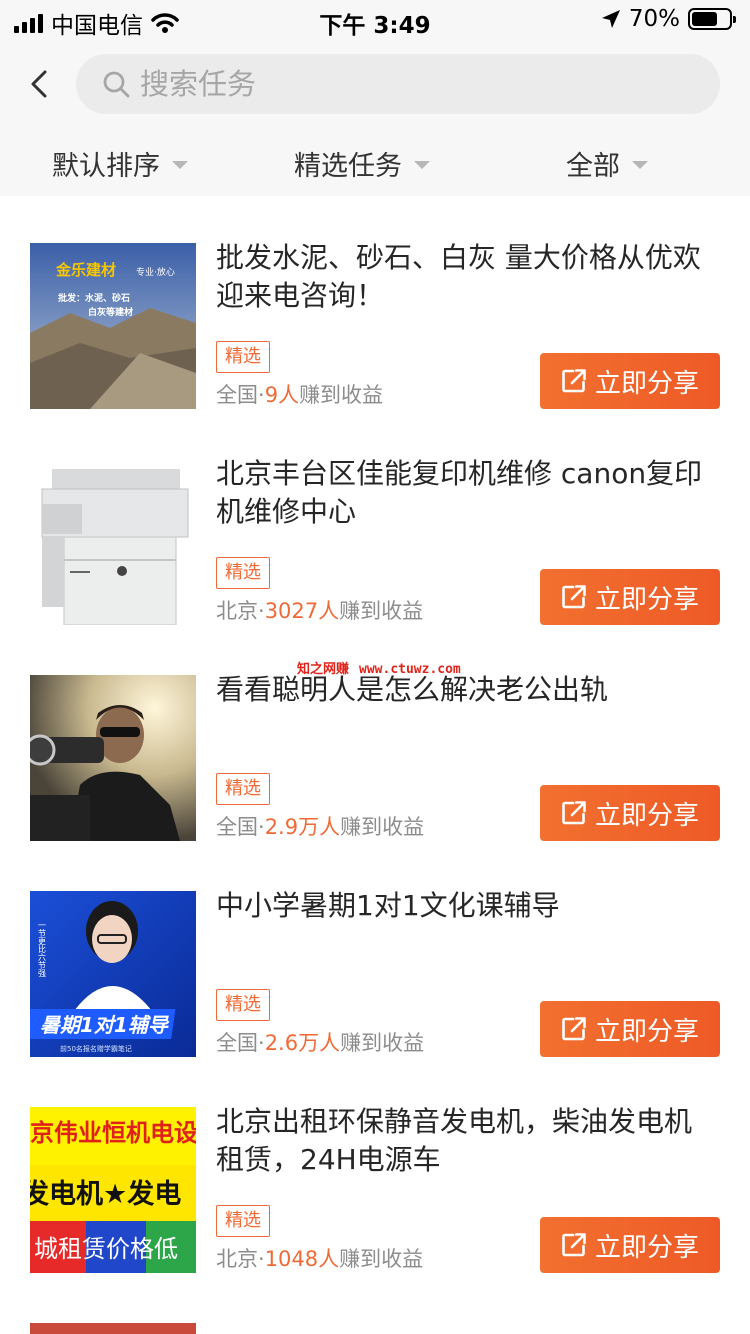 Image resolution: width=750 pixels, height=1334 pixels. Describe the element at coordinates (85, 270) in the screenshot. I see `svg-text: 金乐建材` at that location.